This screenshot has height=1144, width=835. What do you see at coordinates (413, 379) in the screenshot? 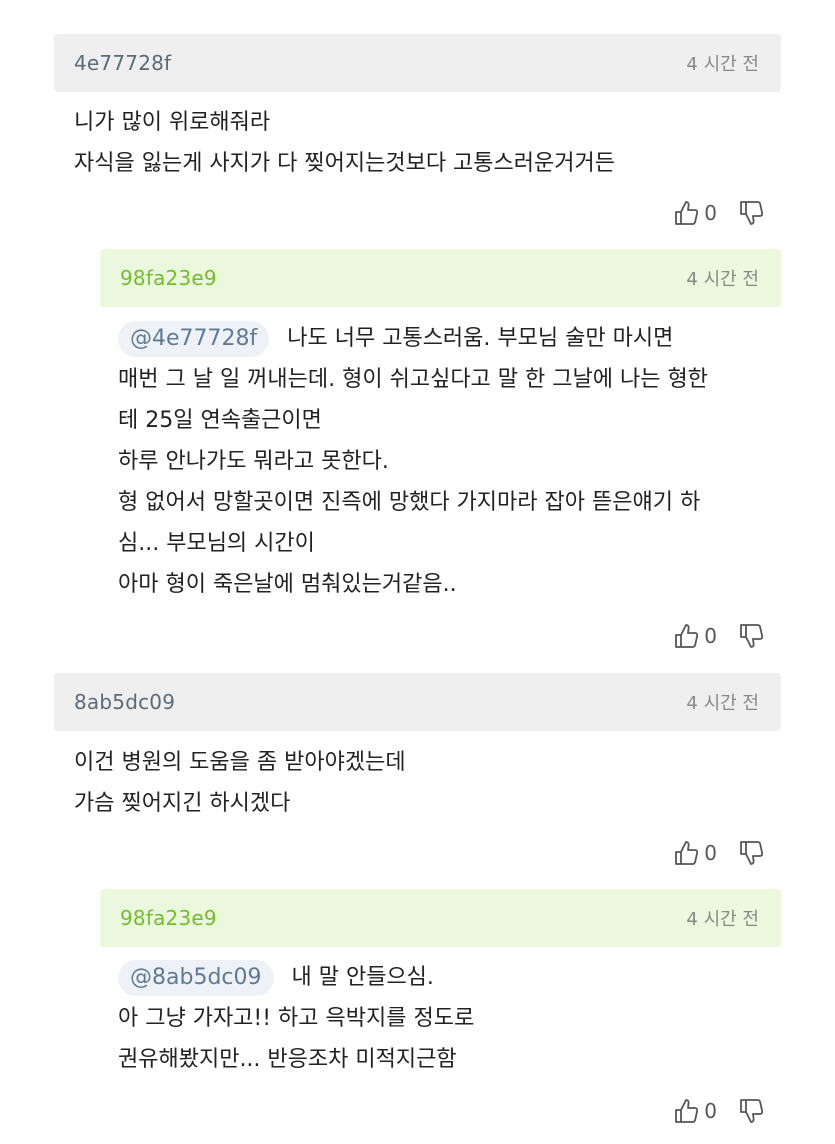
I see `reply-text-line: 매번 그 날 일 꺼내는데. 형이 쉬고싶다고 말 한 그날에 나는 형한` at bounding box center [413, 379].